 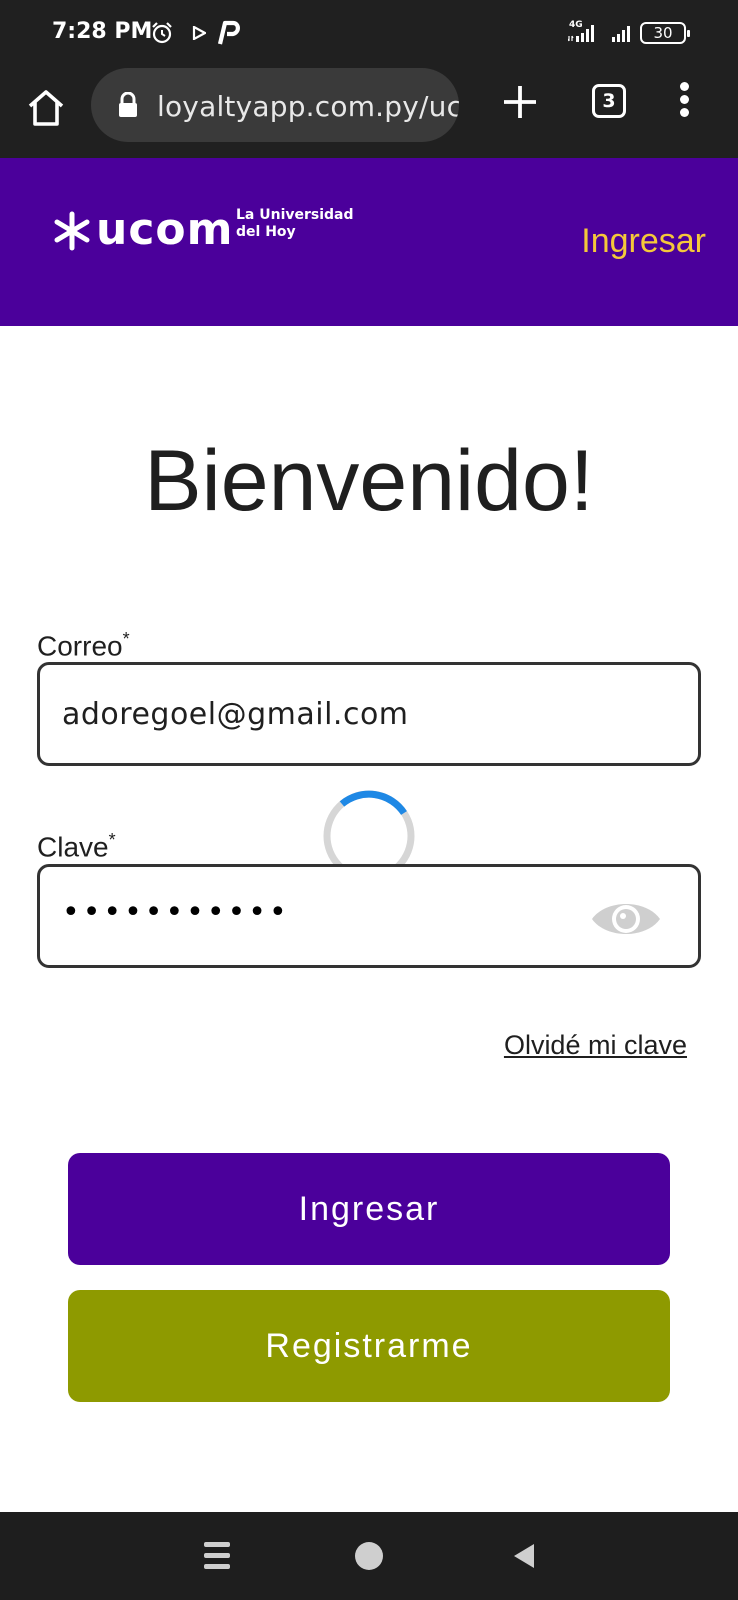 What do you see at coordinates (581, 33) in the screenshot?
I see `signal-icon` at bounding box center [581, 33].